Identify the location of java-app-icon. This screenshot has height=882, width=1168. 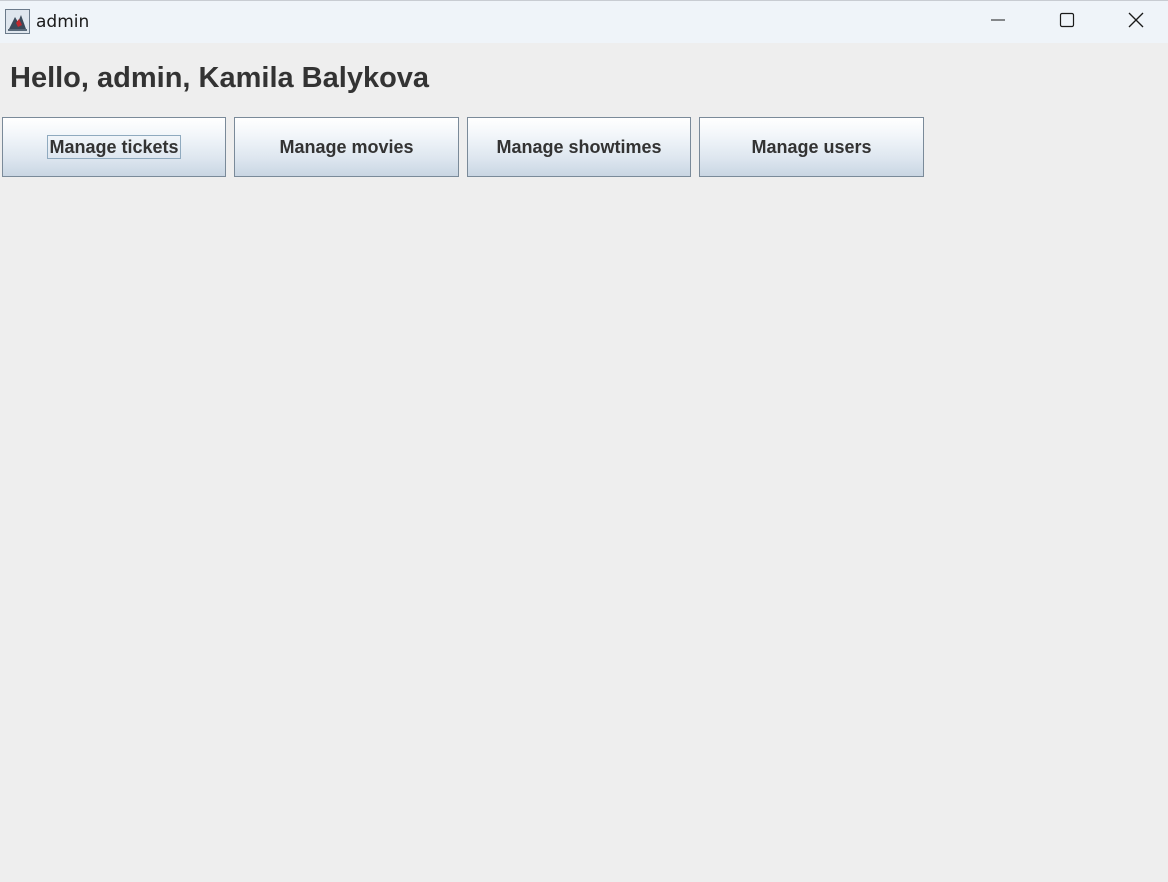
(17, 21).